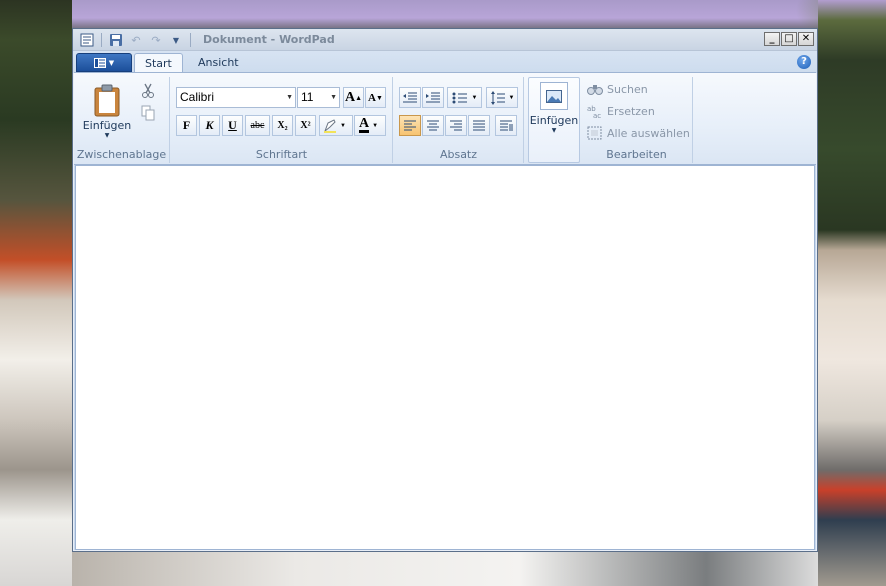 Image resolution: width=886 pixels, height=586 pixels. I want to click on align-right-icon, so click(456, 125).